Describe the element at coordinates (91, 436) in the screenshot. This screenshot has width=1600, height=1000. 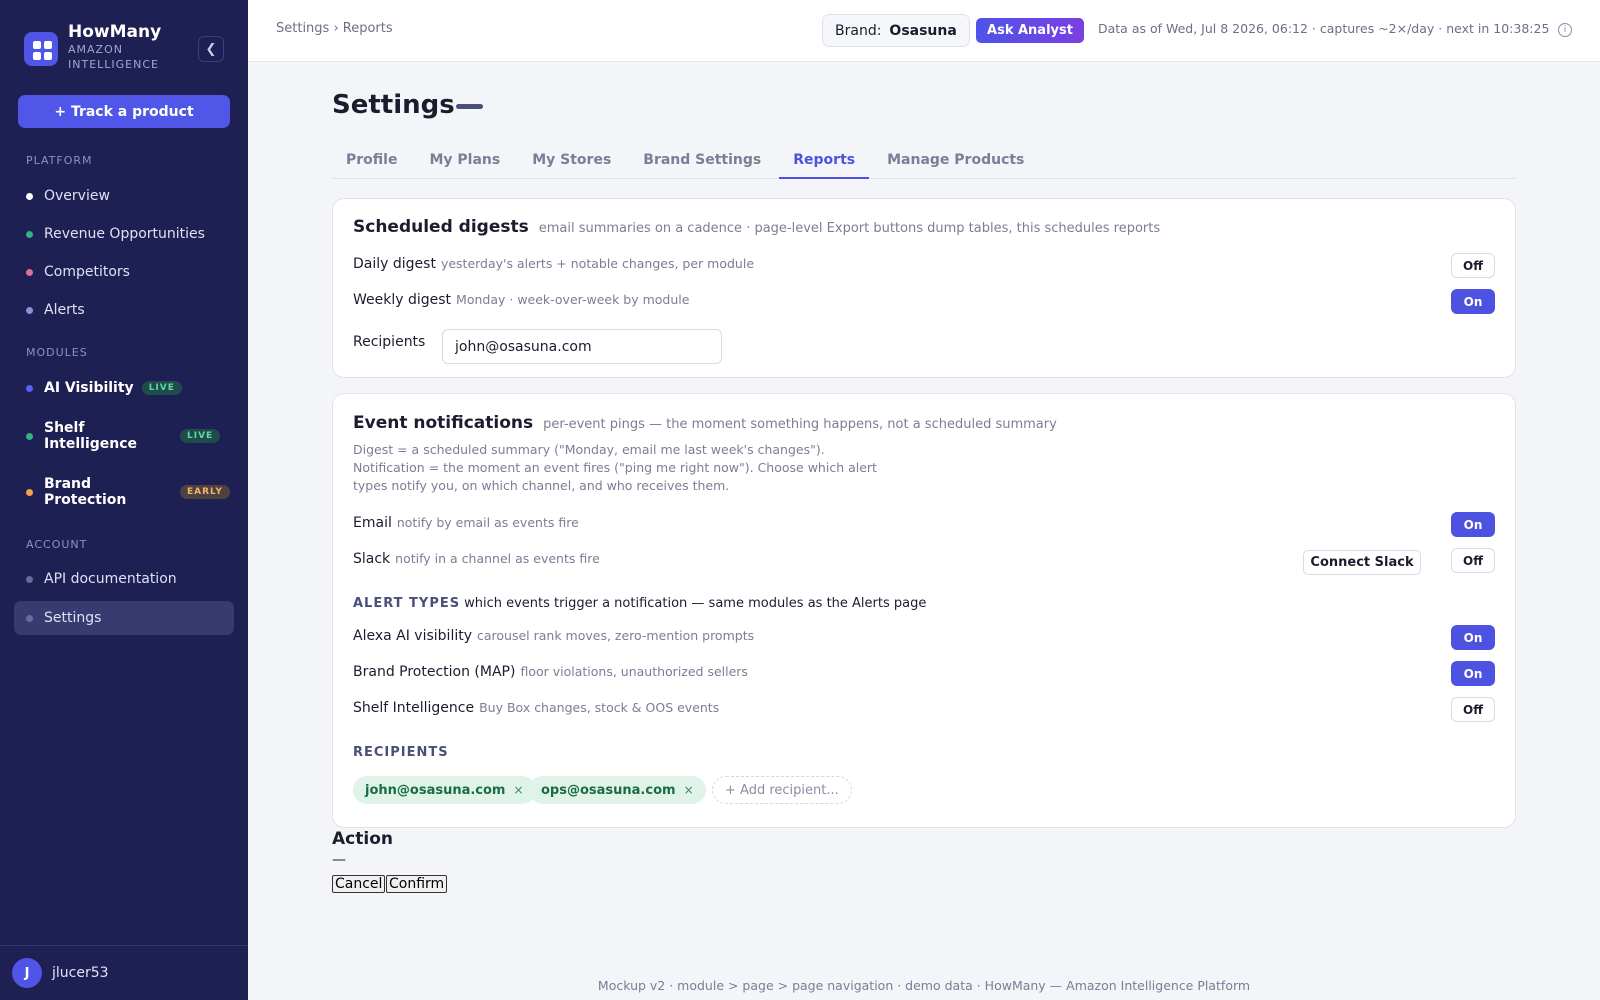
I see `sidebar-item-label: Shelf Intelligence` at that location.